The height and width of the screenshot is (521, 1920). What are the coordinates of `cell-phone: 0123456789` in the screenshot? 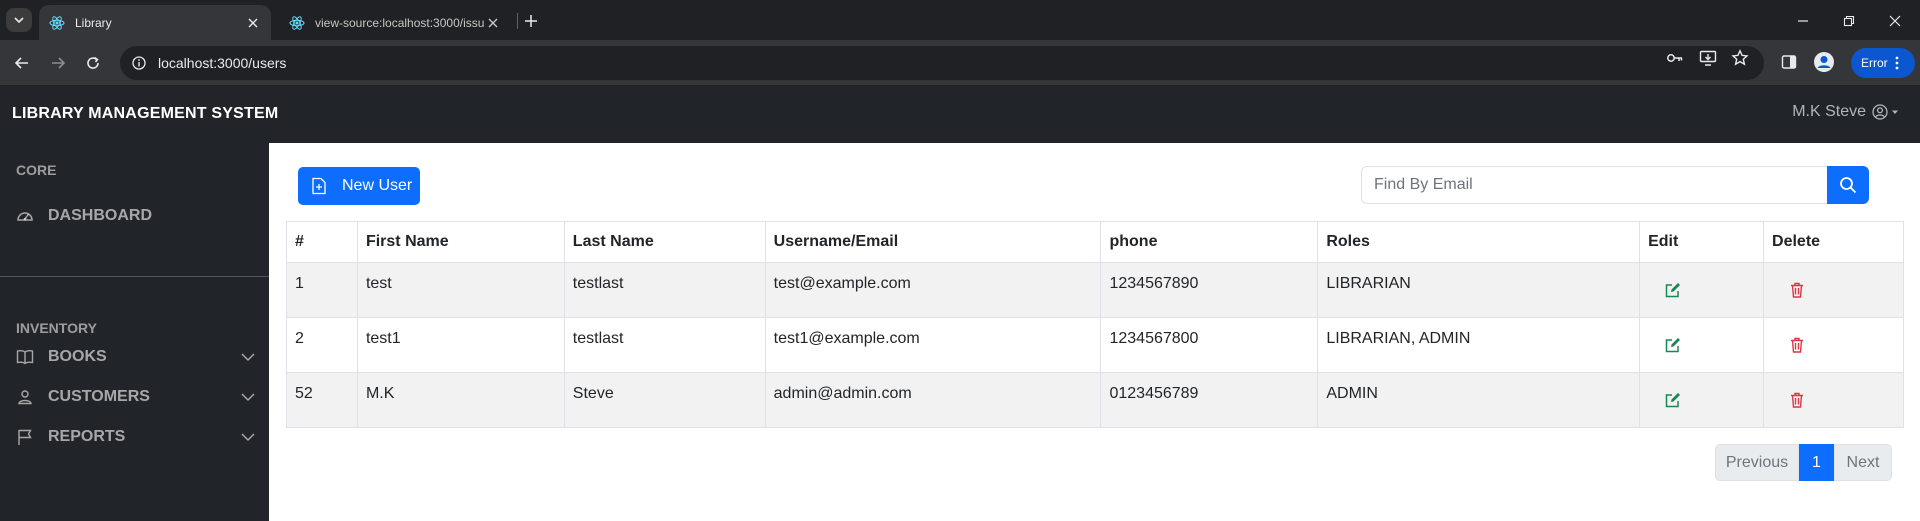 It's located at (1209, 400).